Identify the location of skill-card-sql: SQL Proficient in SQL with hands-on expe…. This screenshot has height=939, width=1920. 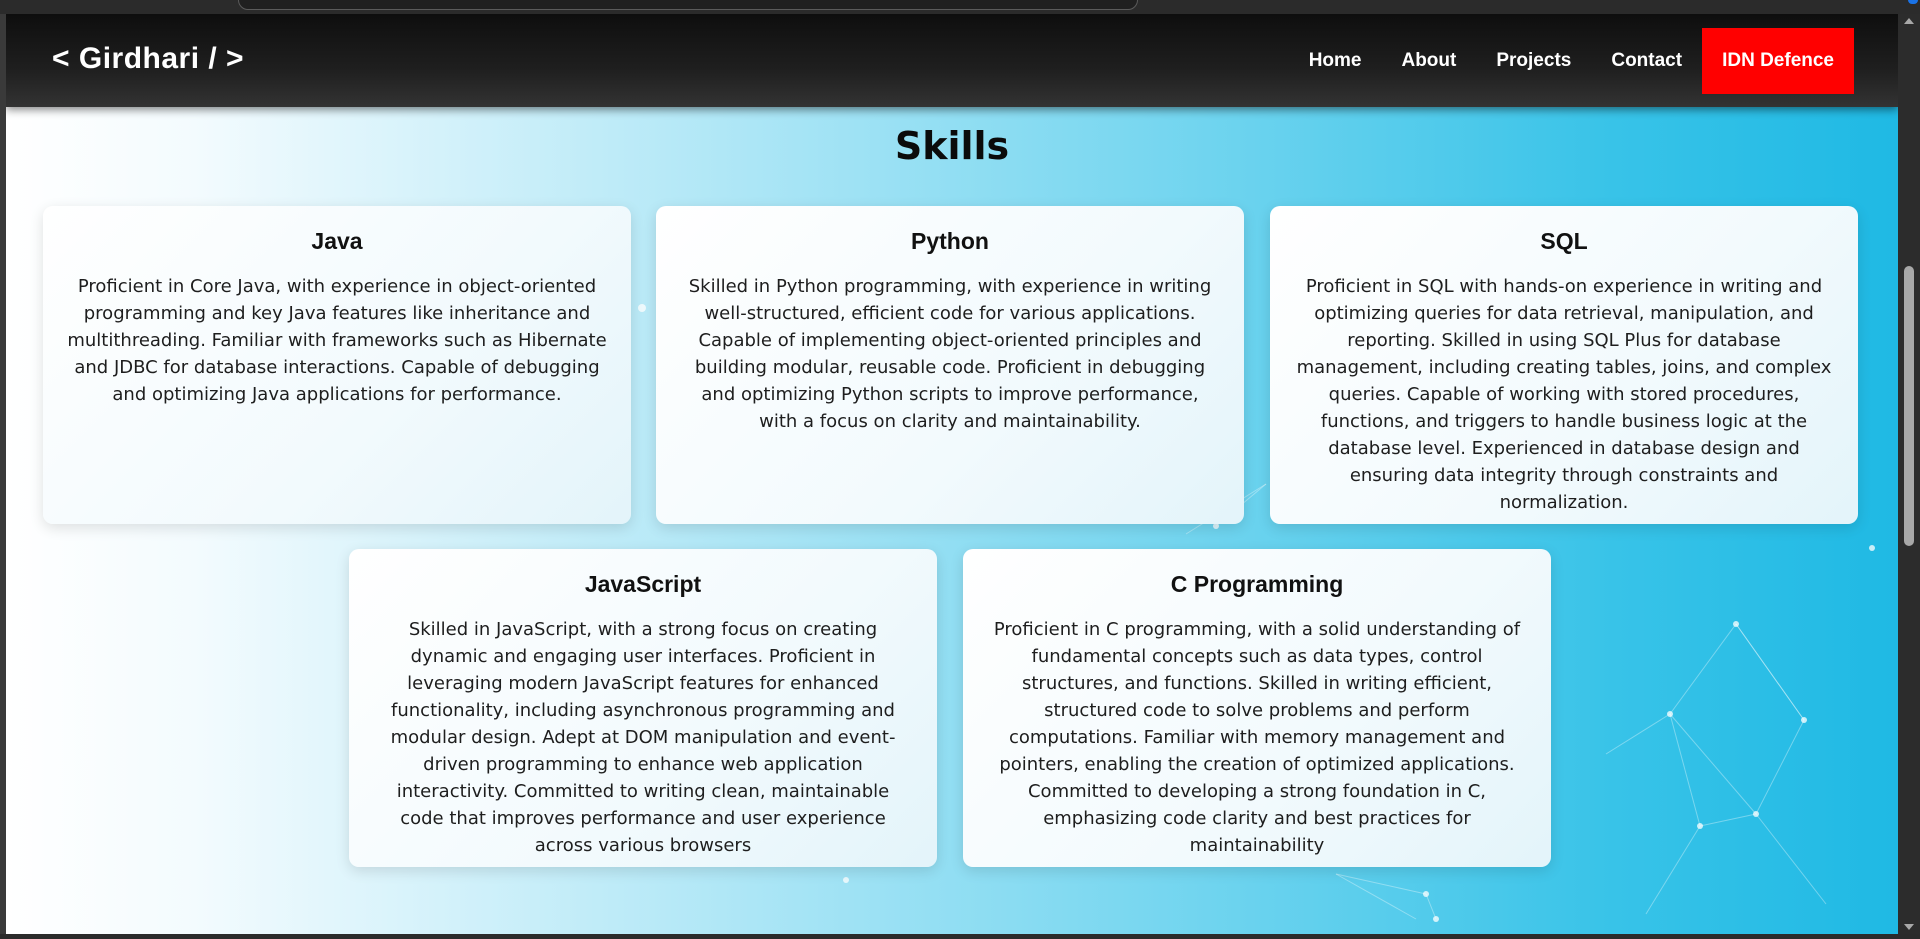
(1564, 365).